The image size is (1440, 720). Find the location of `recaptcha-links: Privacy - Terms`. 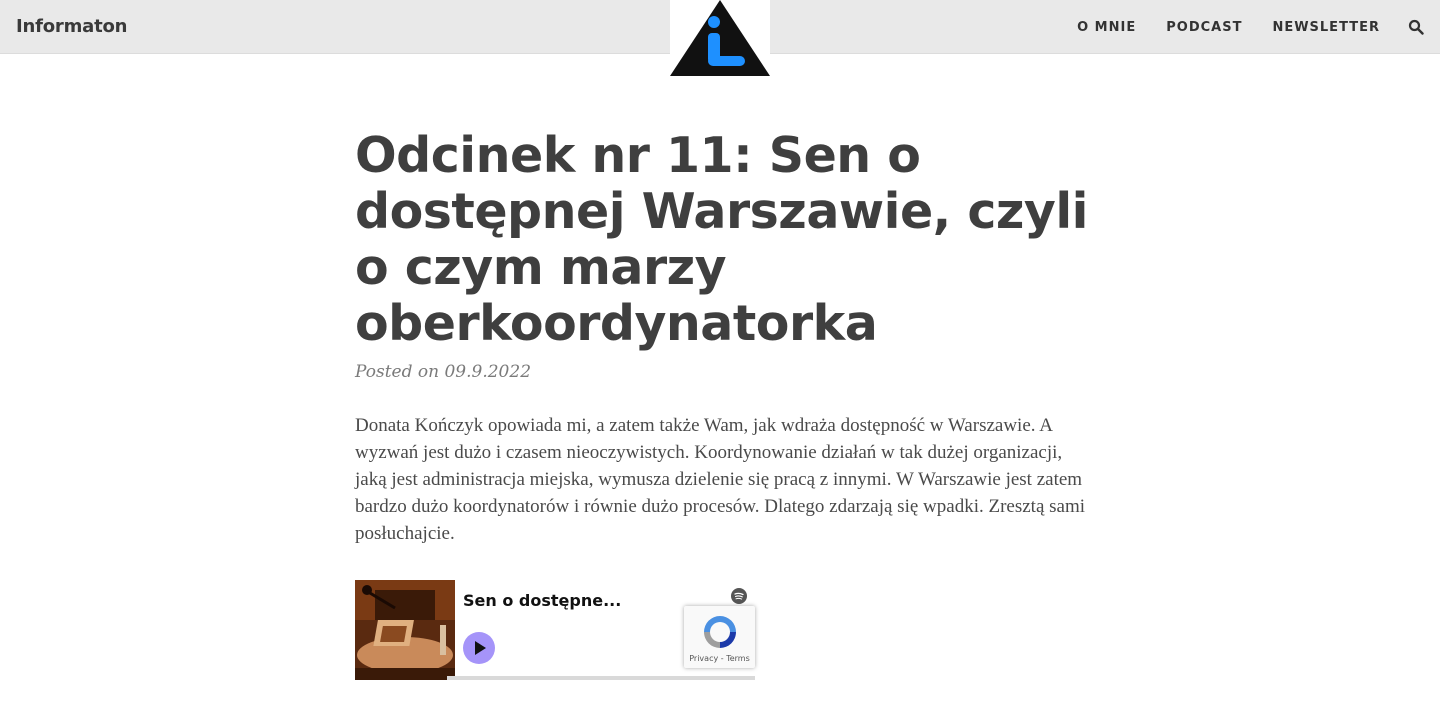

recaptcha-links: Privacy - Terms is located at coordinates (719, 658).